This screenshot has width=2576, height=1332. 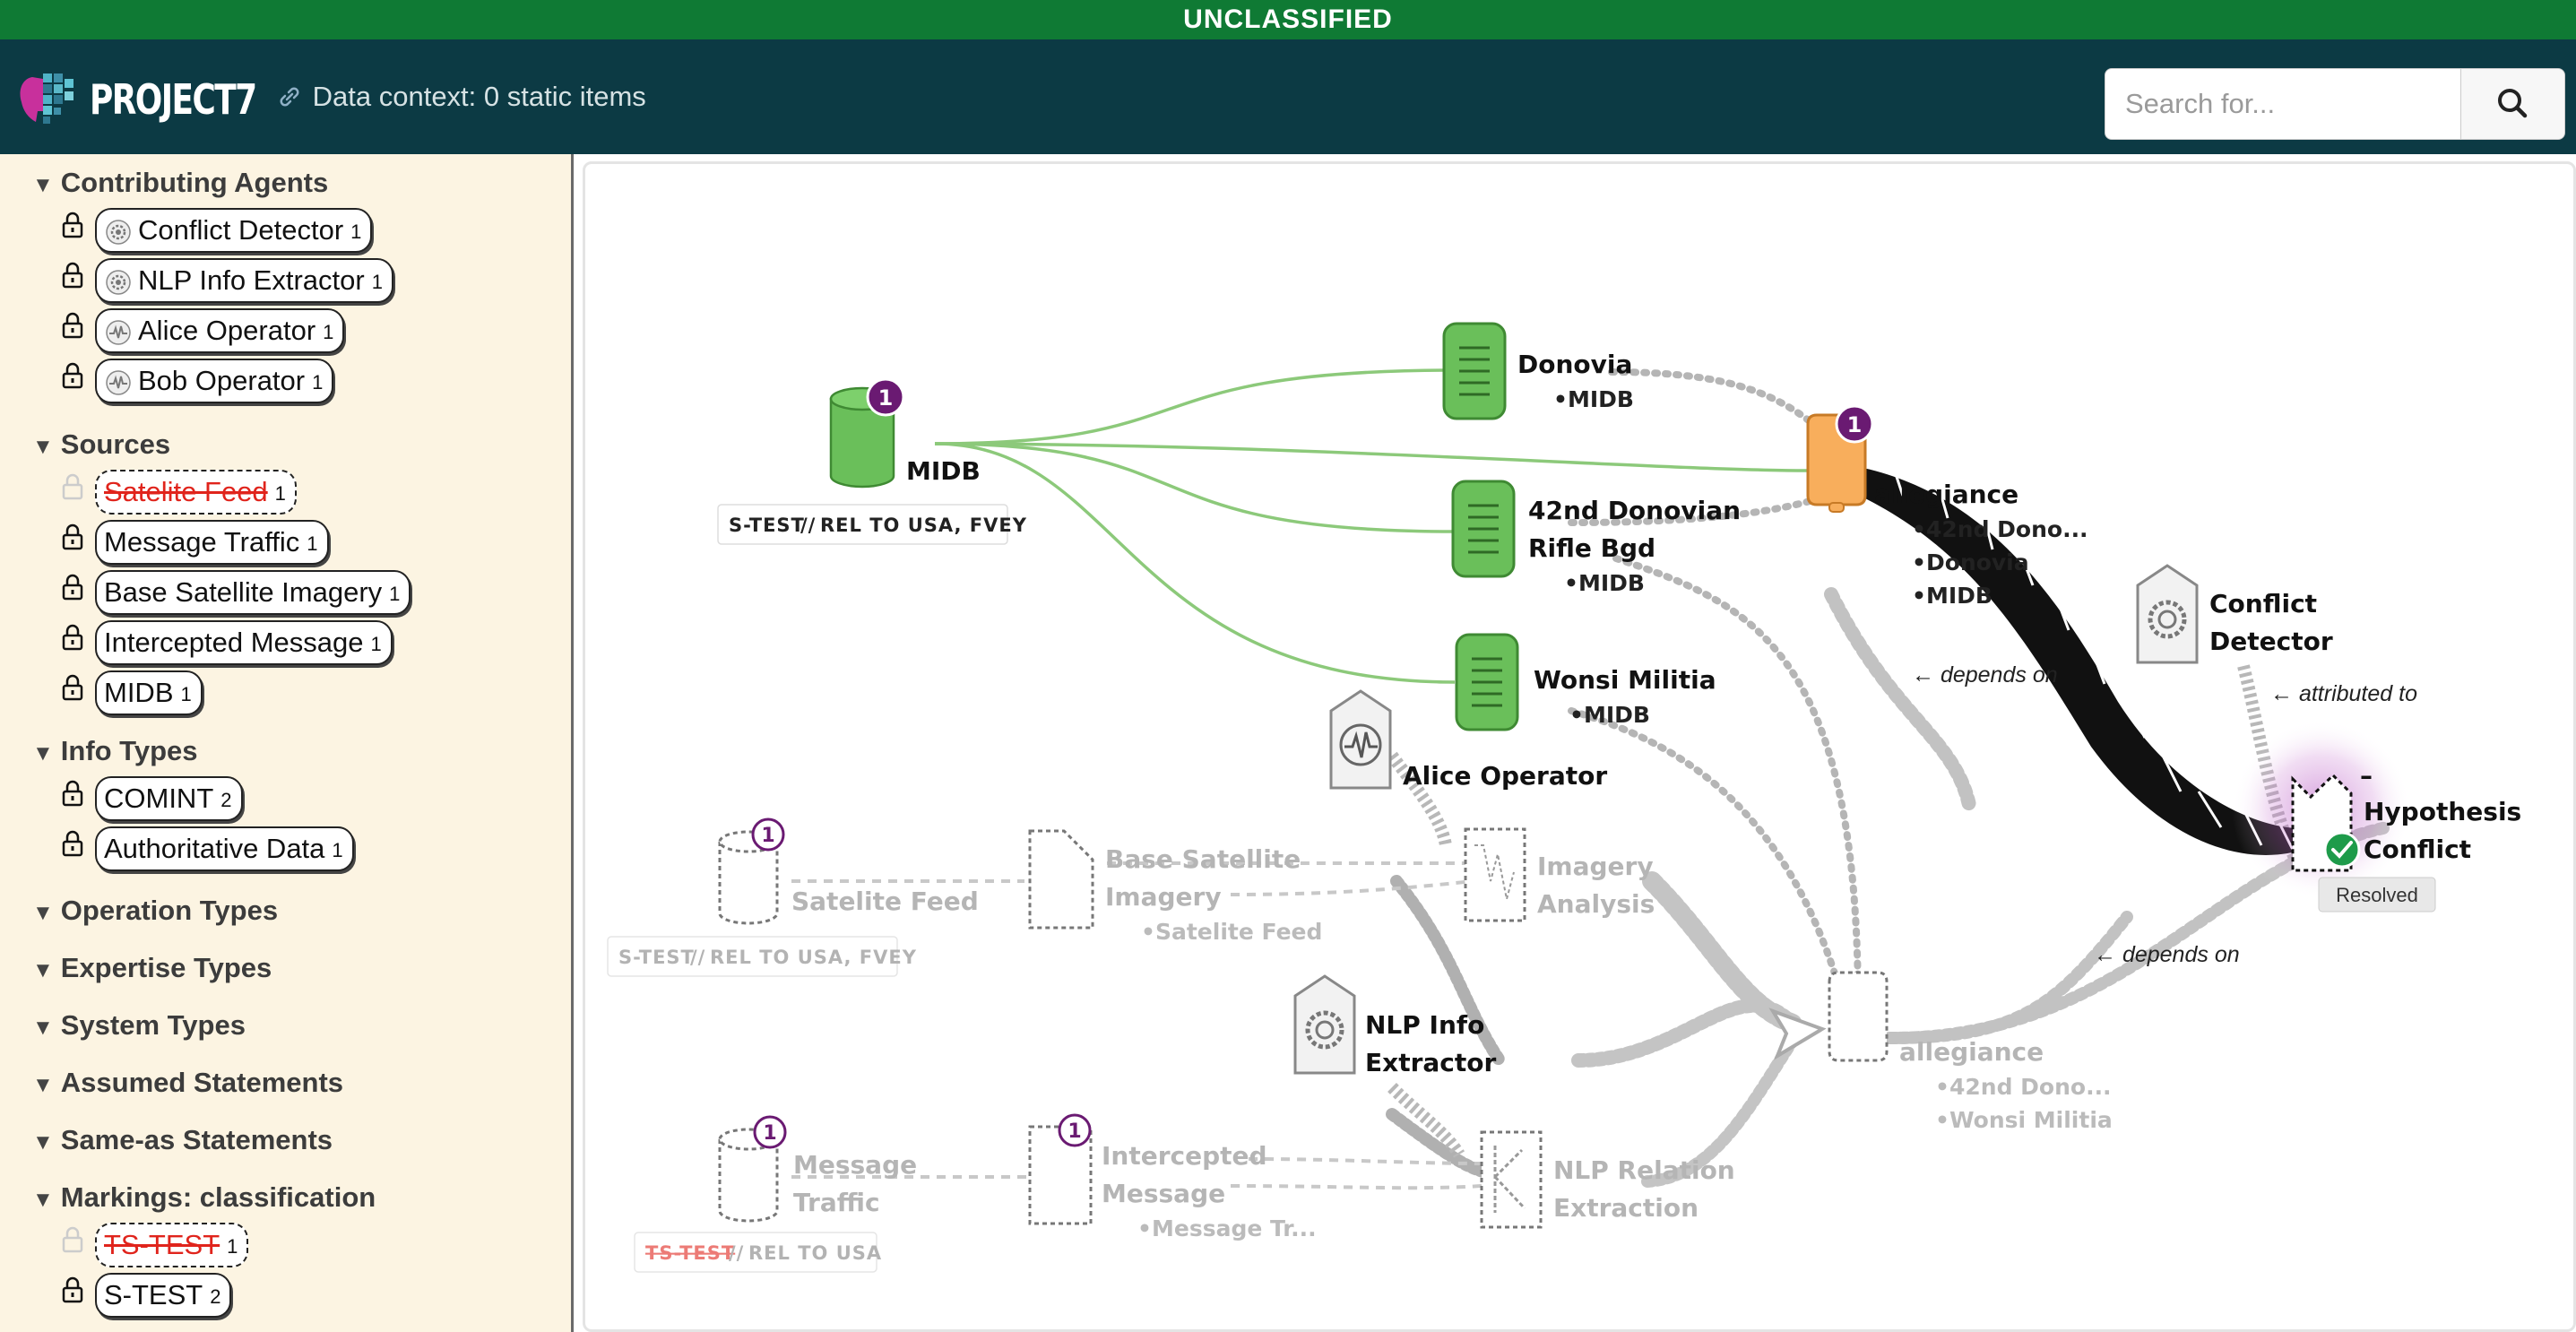 What do you see at coordinates (214, 381) in the screenshot?
I see `filter-chip: Bob Operator 1` at bounding box center [214, 381].